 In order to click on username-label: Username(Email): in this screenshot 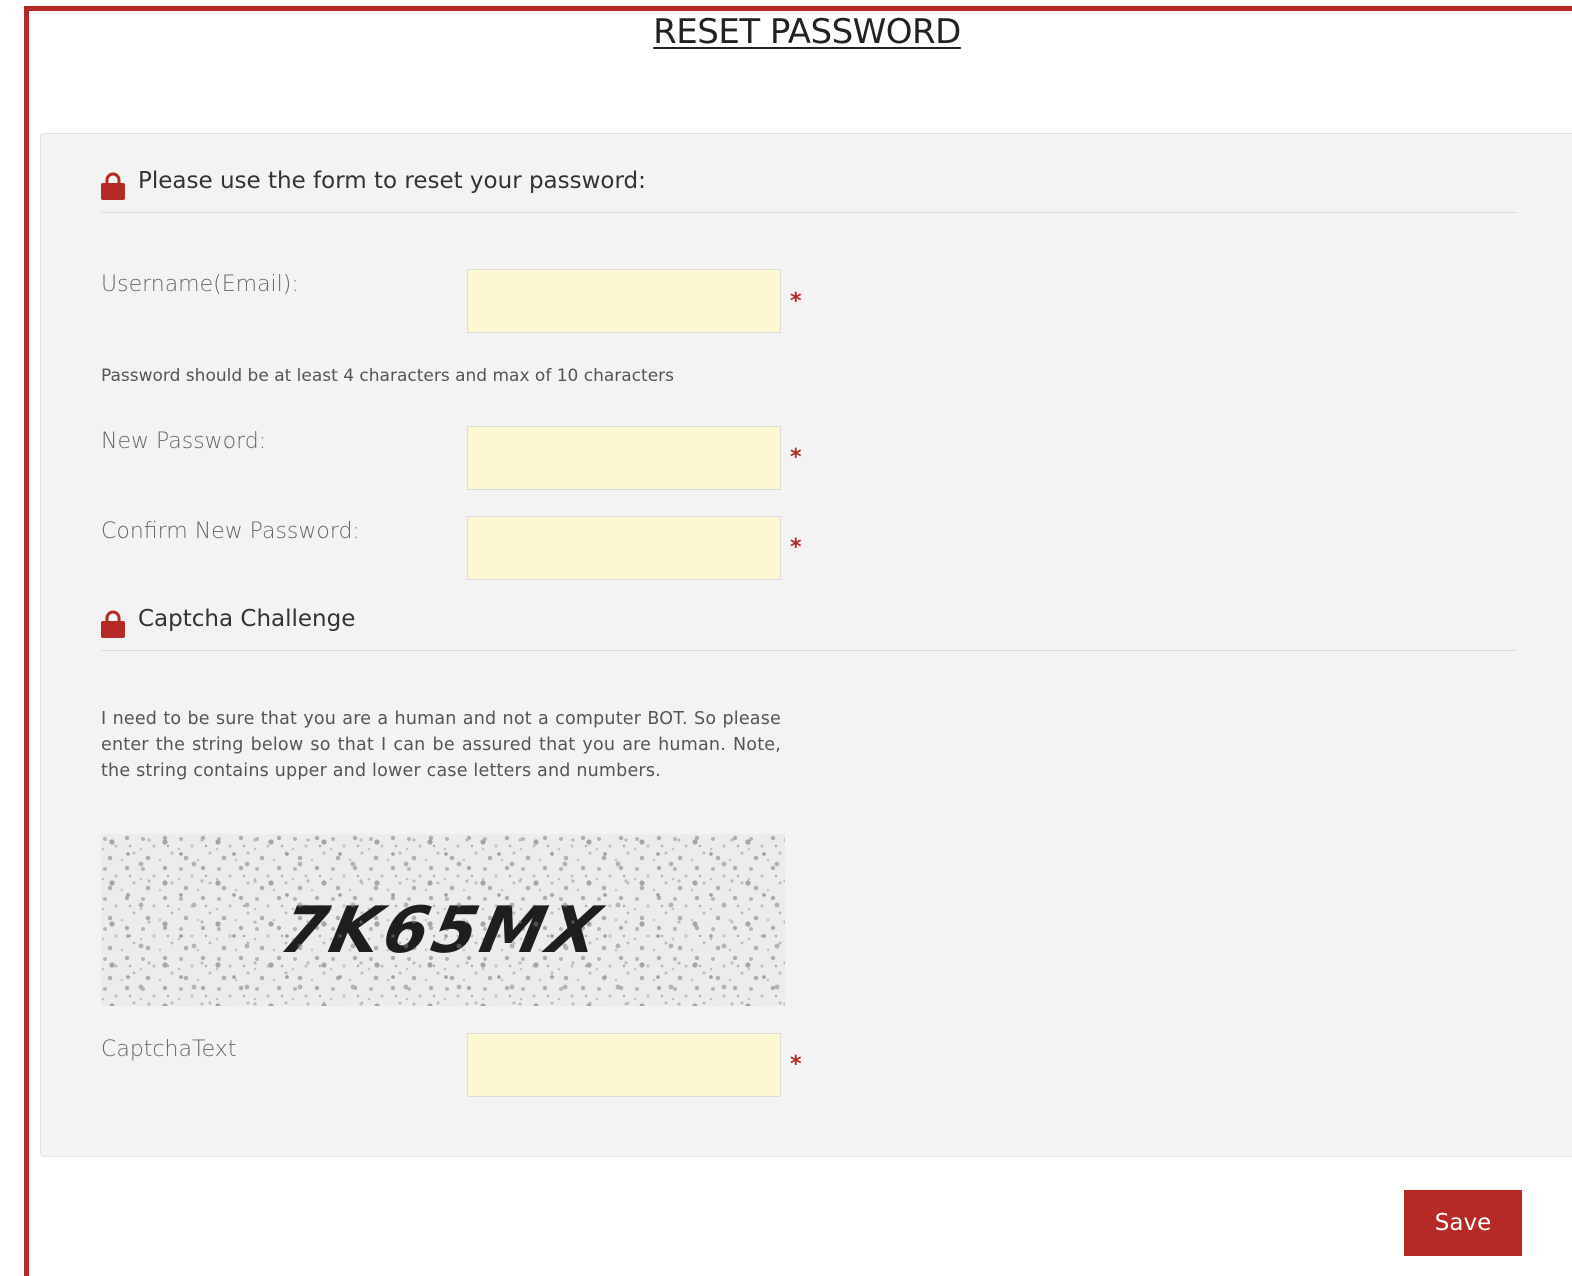, I will do `click(200, 284)`.